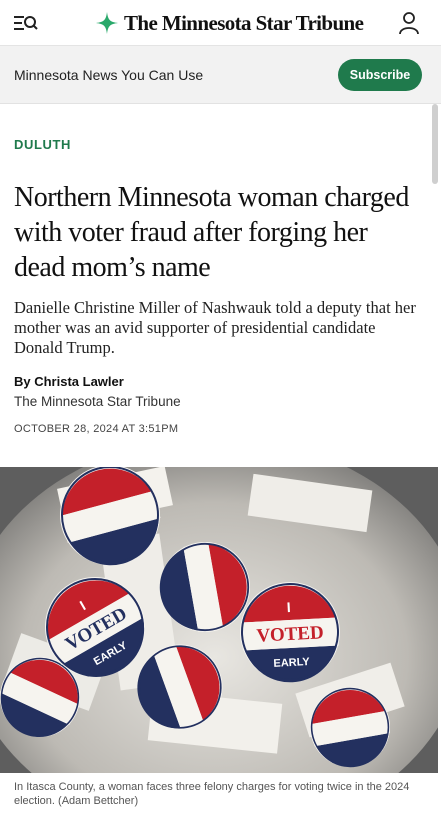 The width and height of the screenshot is (441, 824). Describe the element at coordinates (288, 607) in the screenshot. I see `sticker-i-text-2: I` at that location.